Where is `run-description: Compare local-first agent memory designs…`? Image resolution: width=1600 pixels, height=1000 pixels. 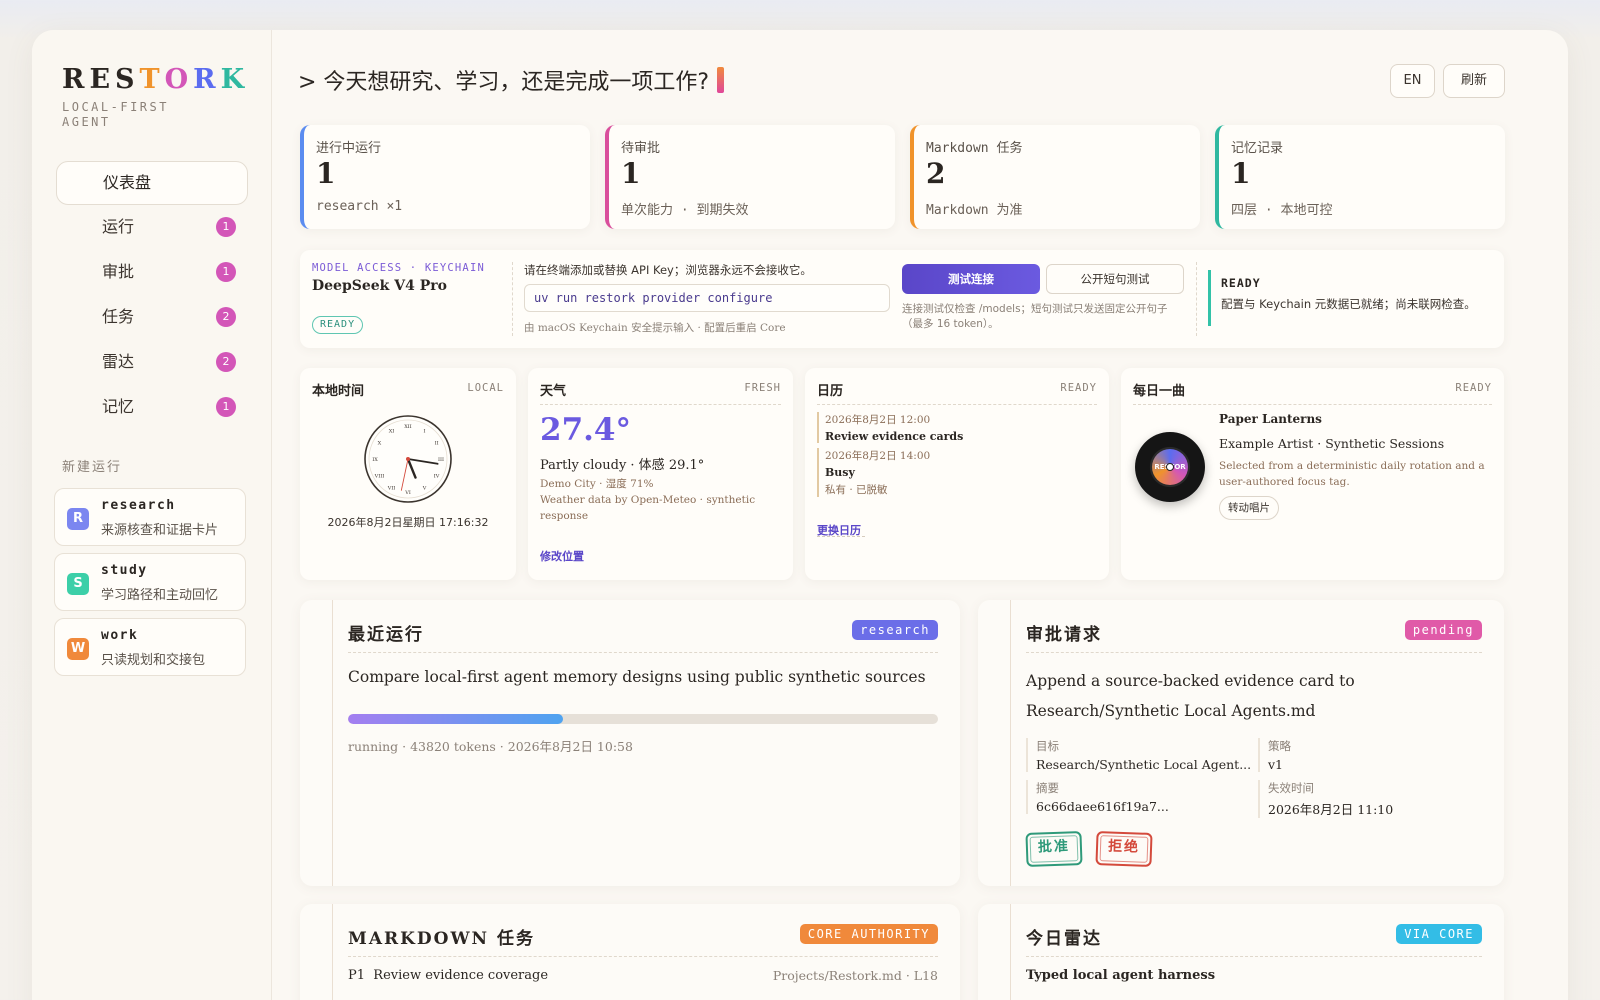 run-description: Compare local-first agent memory designs… is located at coordinates (643, 677).